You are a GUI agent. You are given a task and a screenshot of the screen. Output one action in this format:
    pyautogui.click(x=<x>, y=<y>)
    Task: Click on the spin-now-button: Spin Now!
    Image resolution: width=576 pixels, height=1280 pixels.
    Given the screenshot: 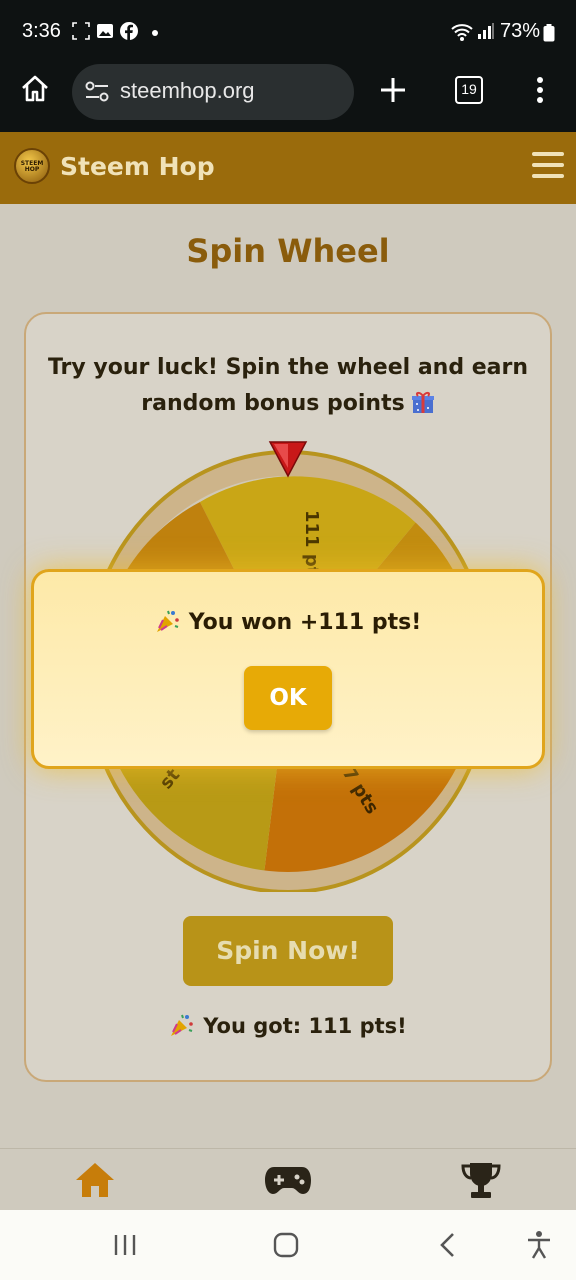 What is the action you would take?
    pyautogui.click(x=288, y=951)
    